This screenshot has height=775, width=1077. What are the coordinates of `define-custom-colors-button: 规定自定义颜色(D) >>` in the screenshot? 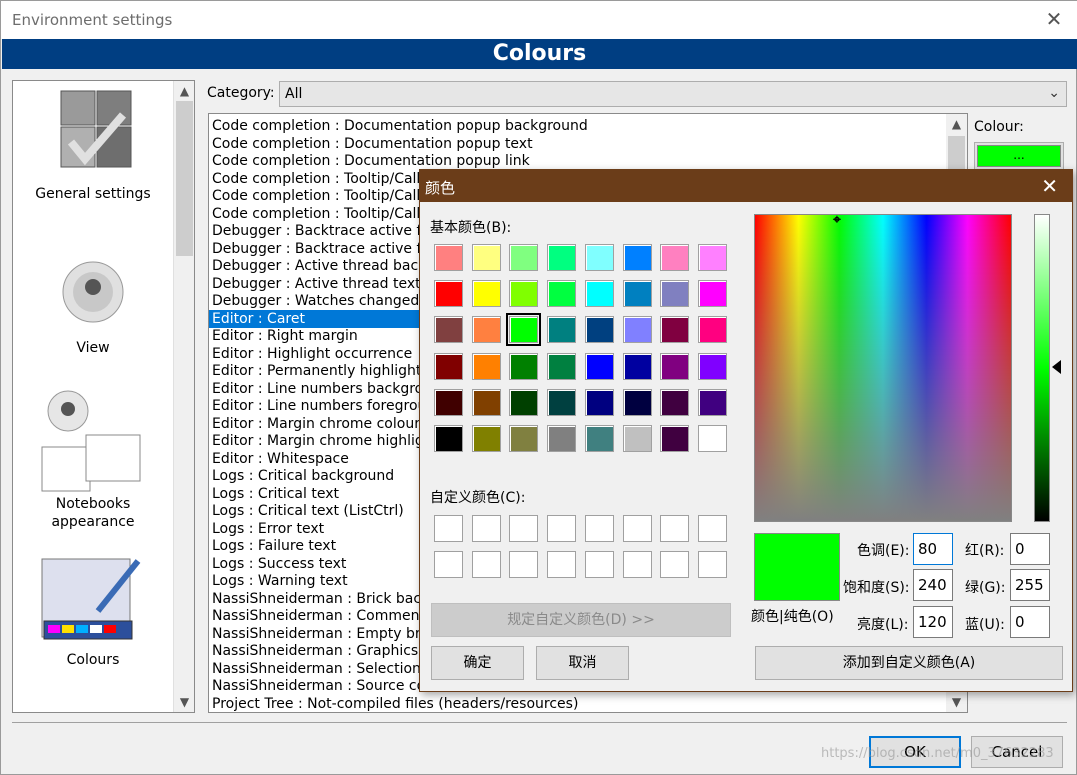 It's located at (581, 620).